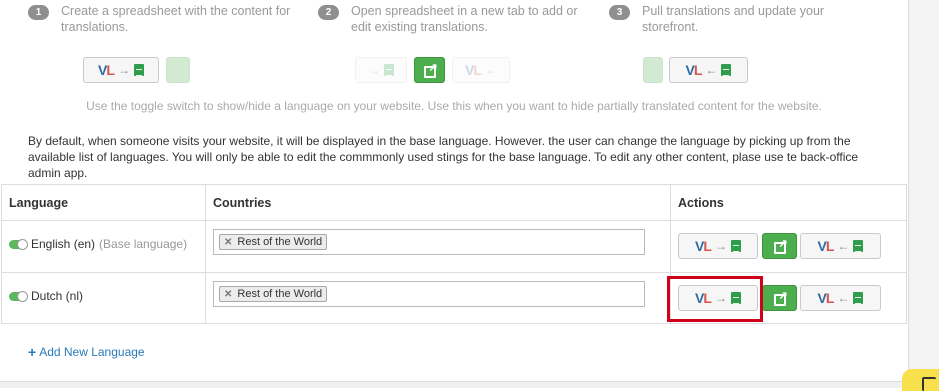 The image size is (939, 391). I want to click on chat-widget-icon, so click(920, 380).